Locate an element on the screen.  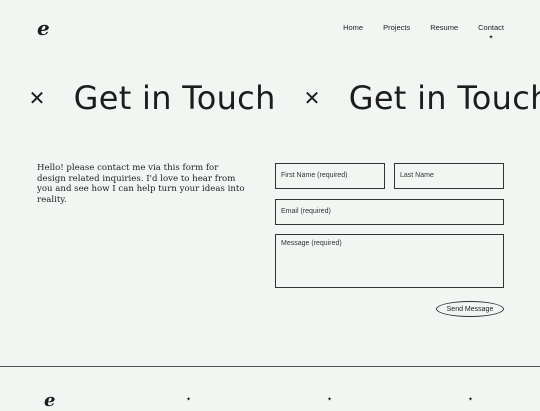
footer-divider is located at coordinates (270, 366).